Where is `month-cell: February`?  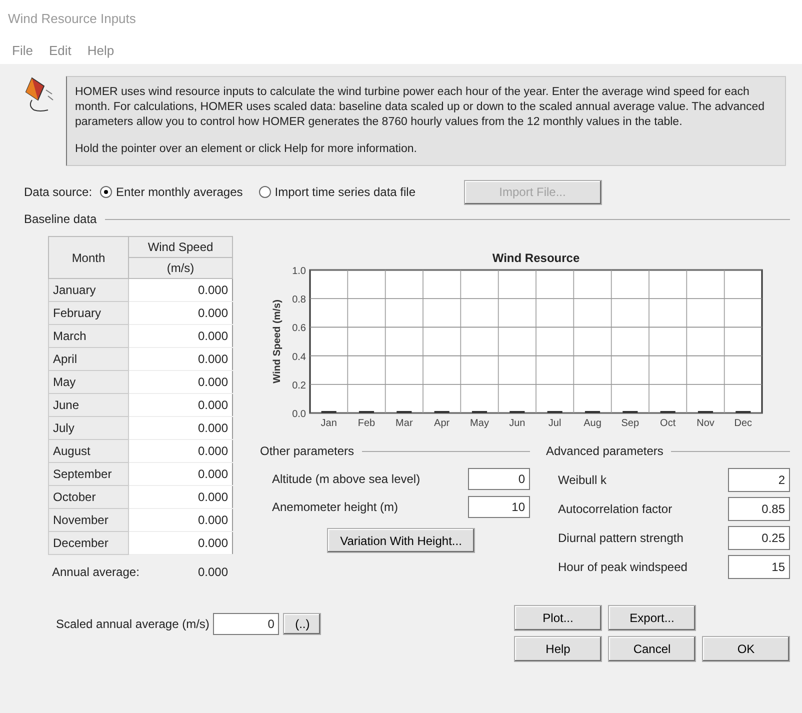
month-cell: February is located at coordinates (88, 313).